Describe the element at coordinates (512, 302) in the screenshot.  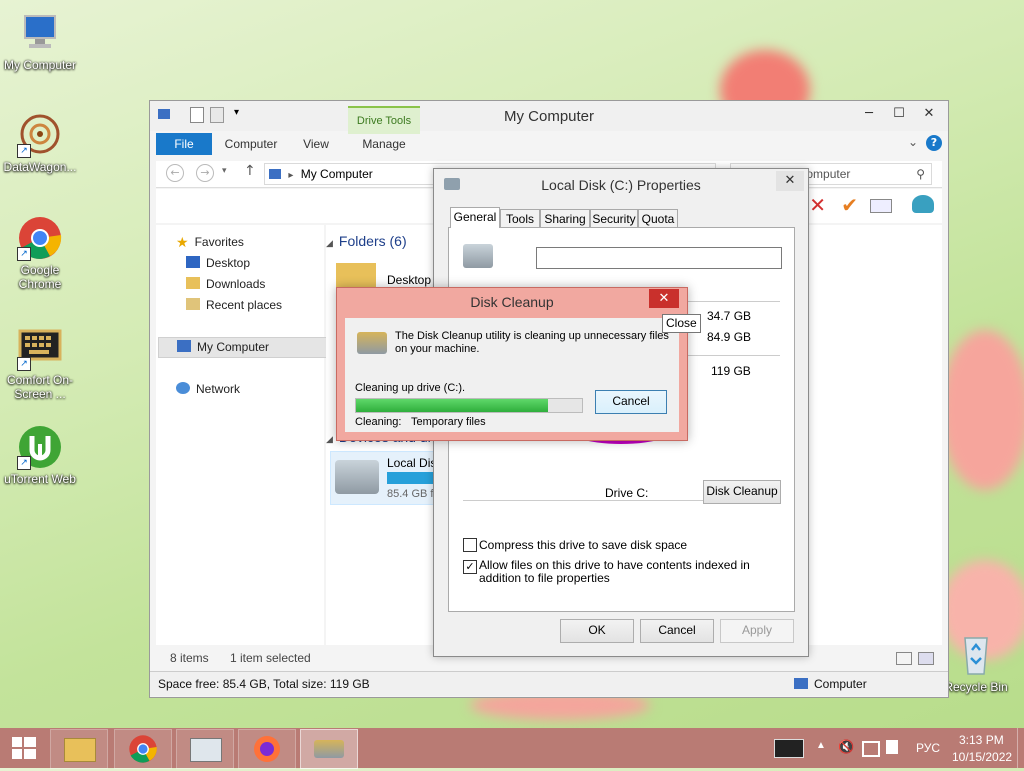
I see `cleanup-title: Disk Cleanup` at that location.